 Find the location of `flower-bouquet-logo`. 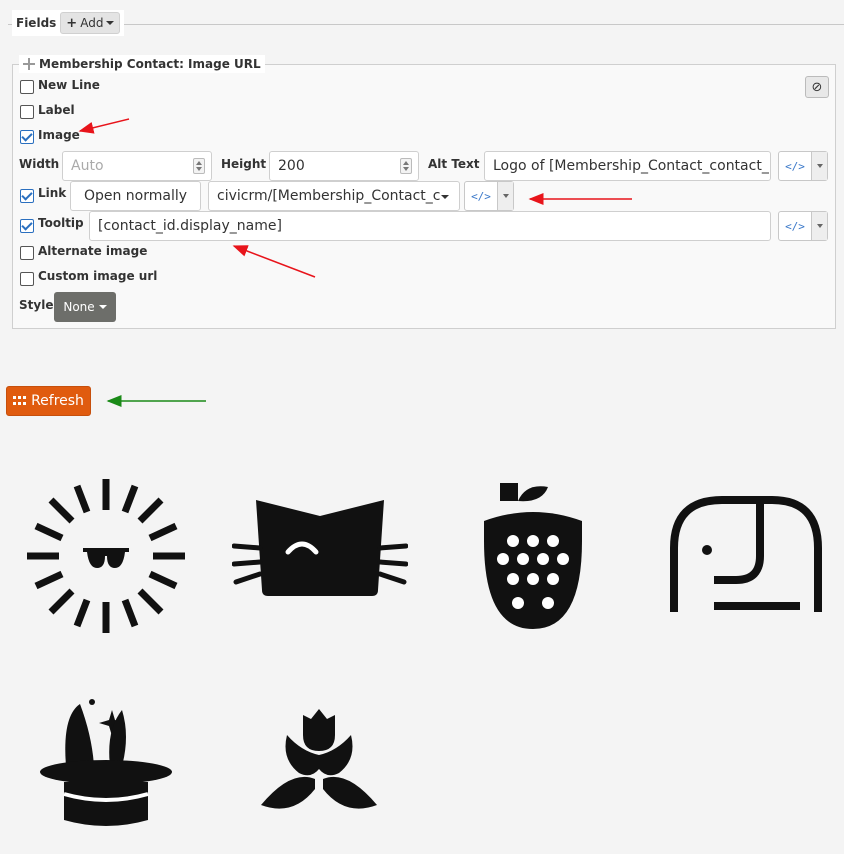

flower-bouquet-logo is located at coordinates (319, 761).